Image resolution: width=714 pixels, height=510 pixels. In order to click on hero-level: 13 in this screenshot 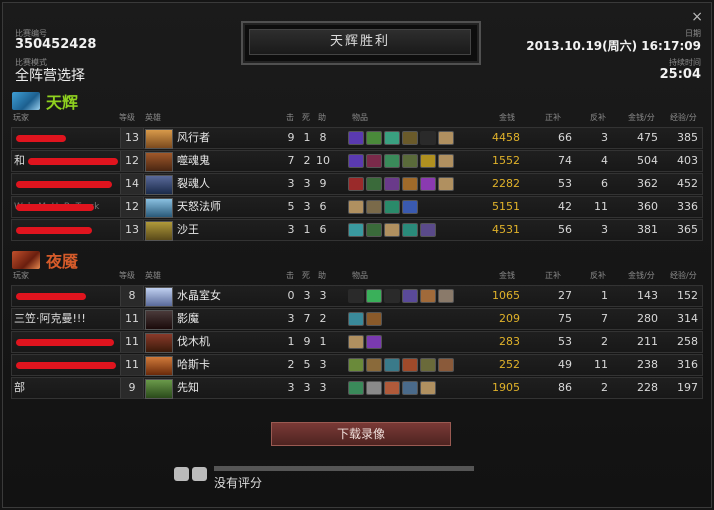, I will do `click(132, 230)`.